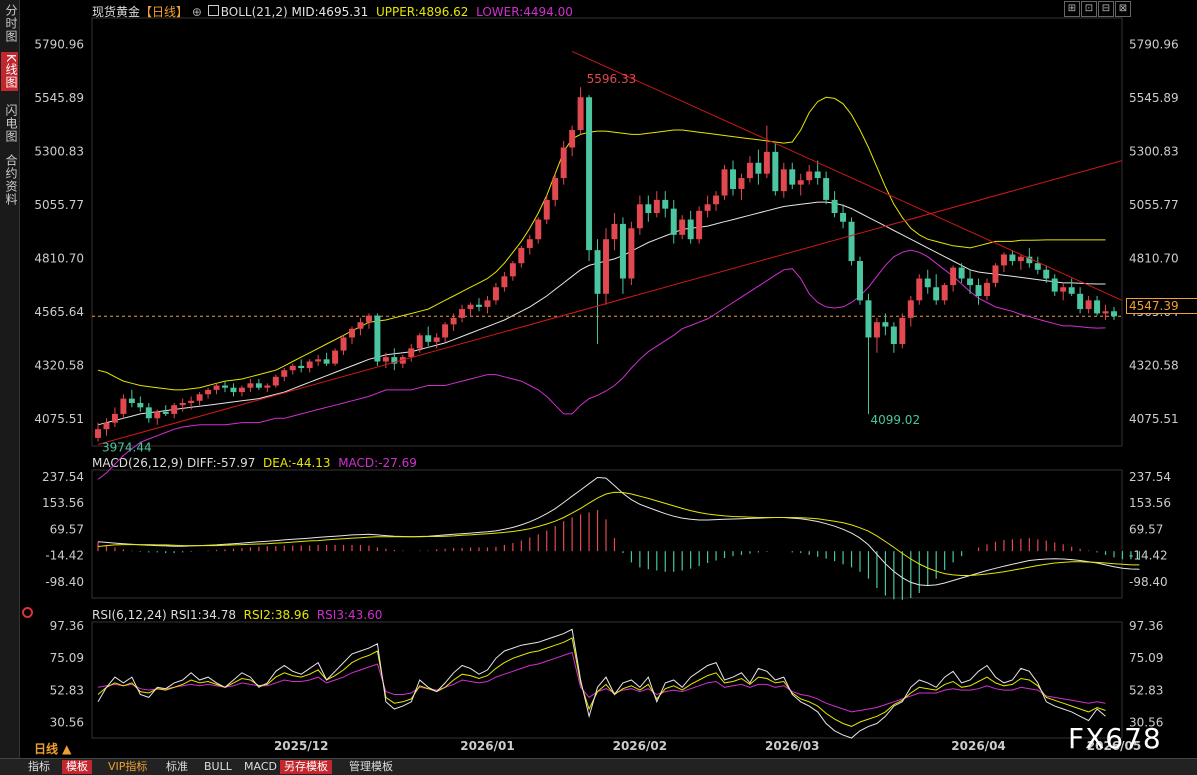 The width and height of the screenshot is (1197, 775). What do you see at coordinates (618, 531) in the screenshot?
I see `macd-diff-line` at bounding box center [618, 531].